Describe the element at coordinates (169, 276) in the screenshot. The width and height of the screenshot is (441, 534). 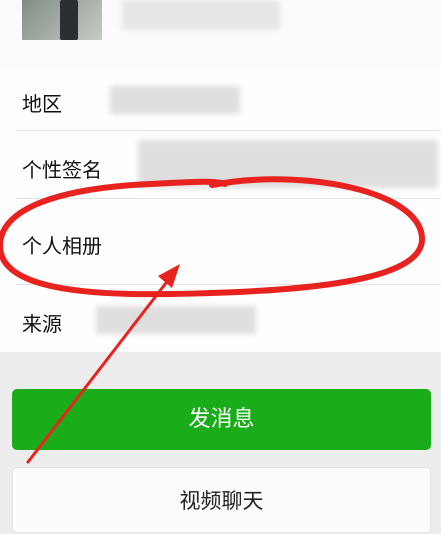
I see `annotation-arrow-head` at that location.